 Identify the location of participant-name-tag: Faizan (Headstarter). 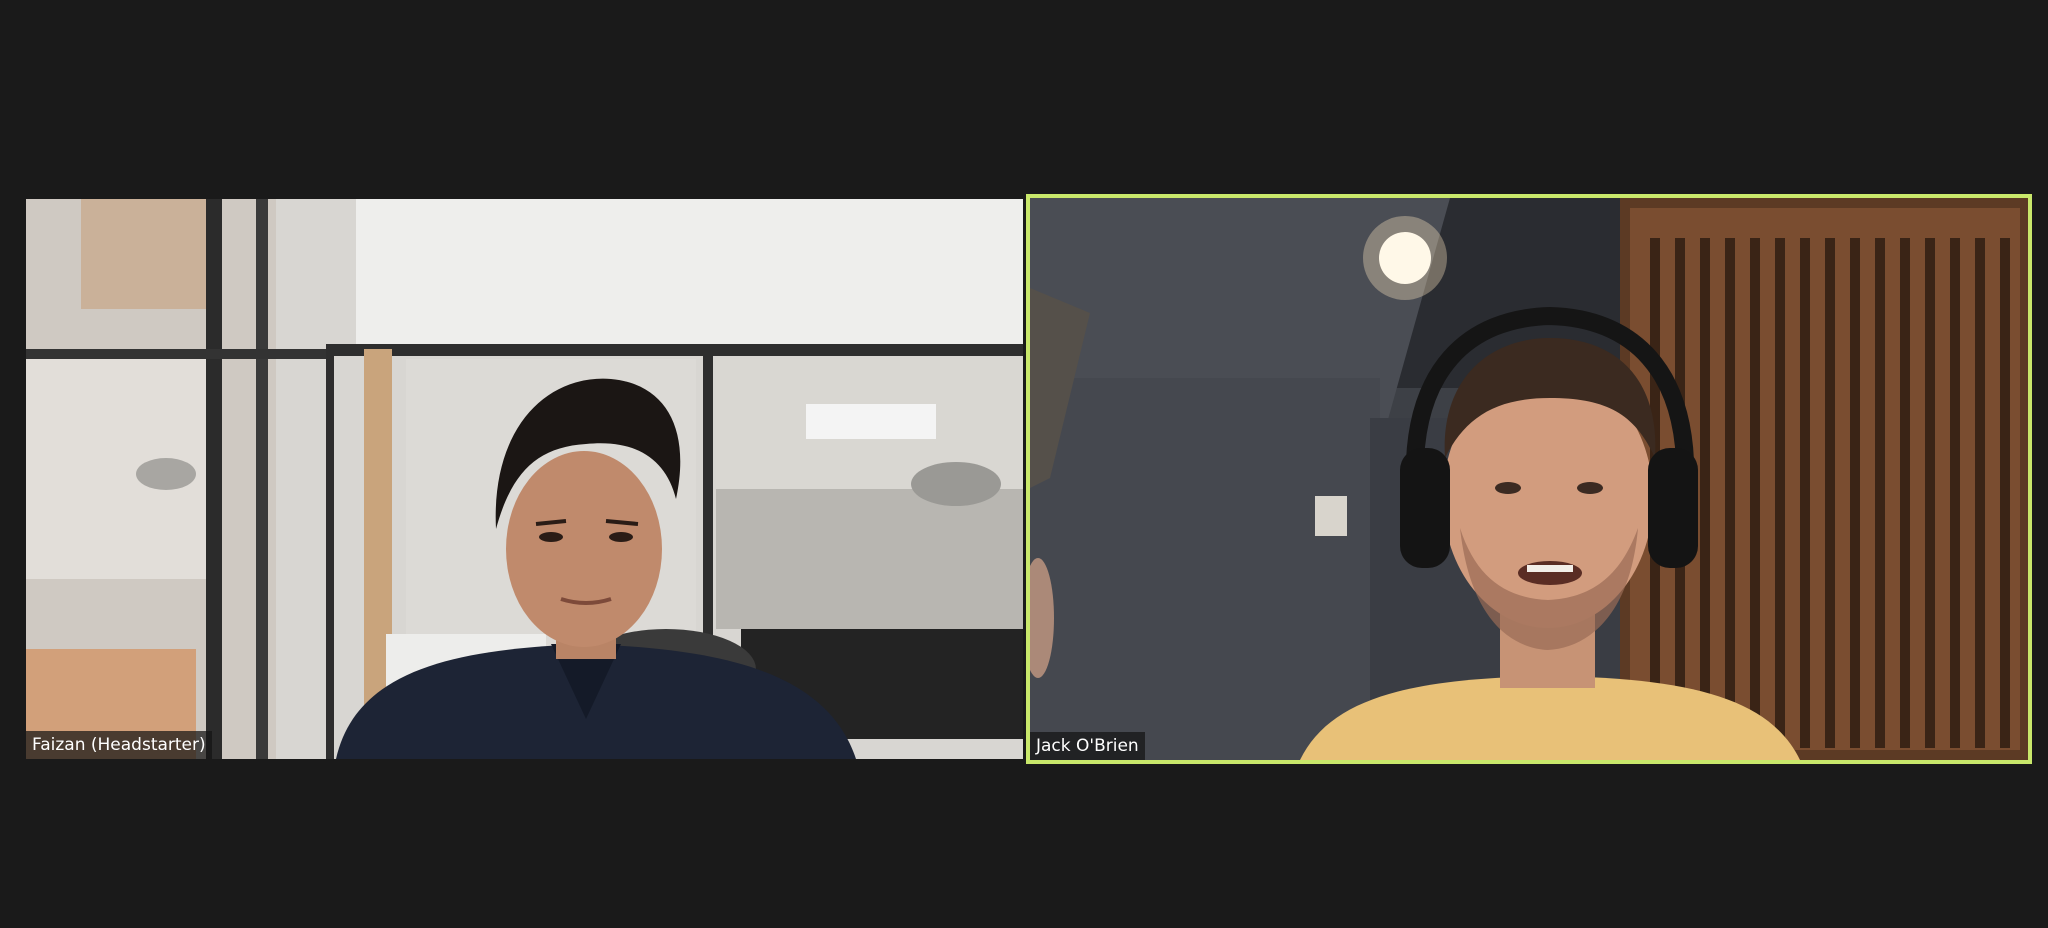
(119, 745).